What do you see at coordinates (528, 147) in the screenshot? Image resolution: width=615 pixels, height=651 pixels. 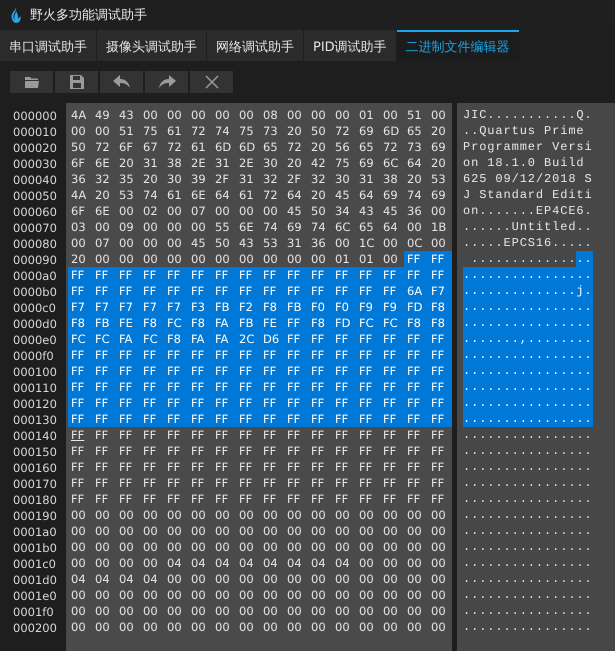 I see `ascii-text: Programmer Versi` at bounding box center [528, 147].